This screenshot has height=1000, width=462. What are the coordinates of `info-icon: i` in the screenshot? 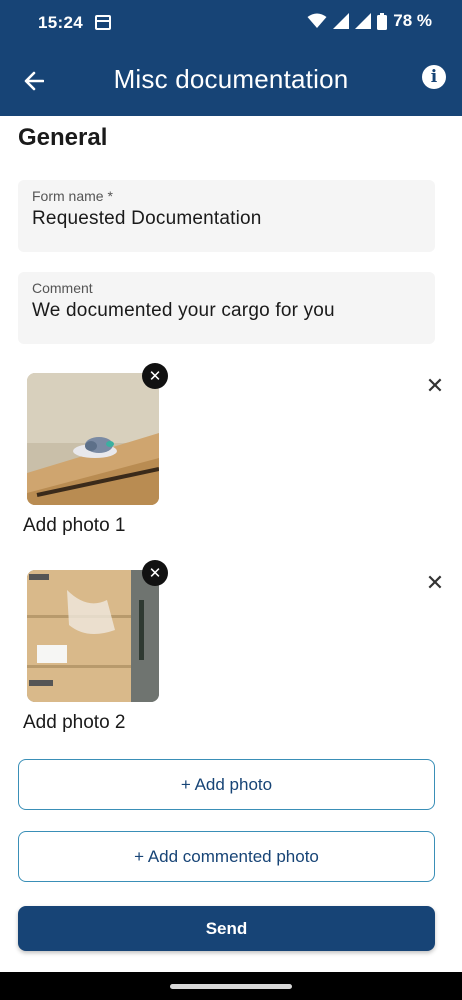 It's located at (434, 77).